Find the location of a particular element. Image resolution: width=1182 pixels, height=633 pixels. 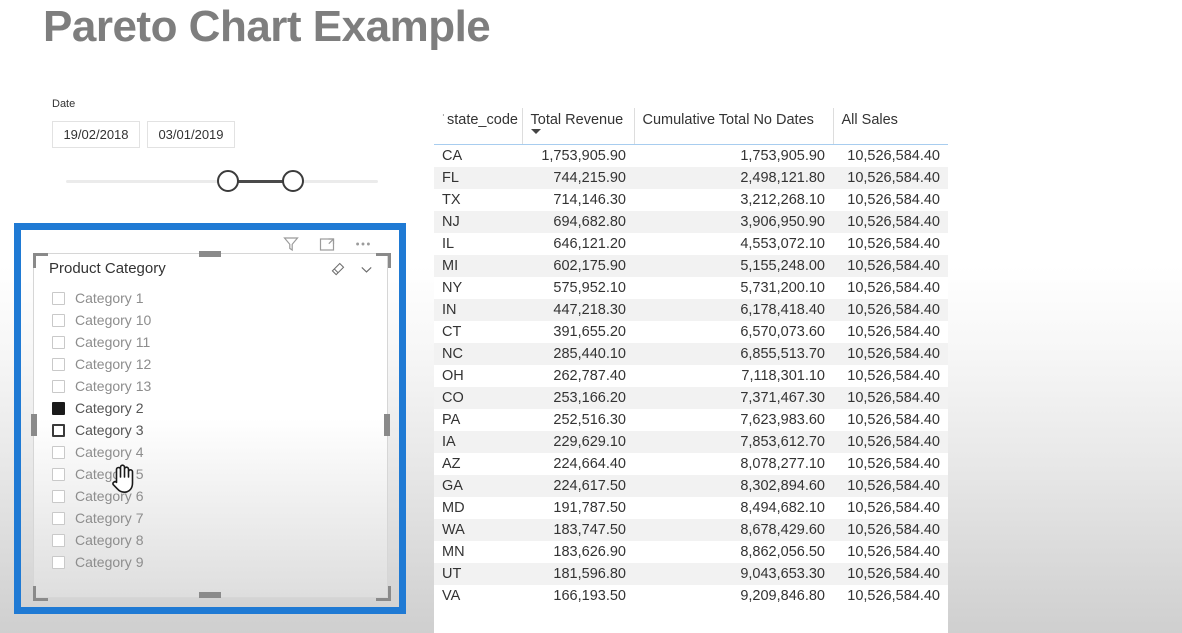

table-row: PA 252,516.30 7,623,983.60 10,526,584.40 is located at coordinates (691, 419).